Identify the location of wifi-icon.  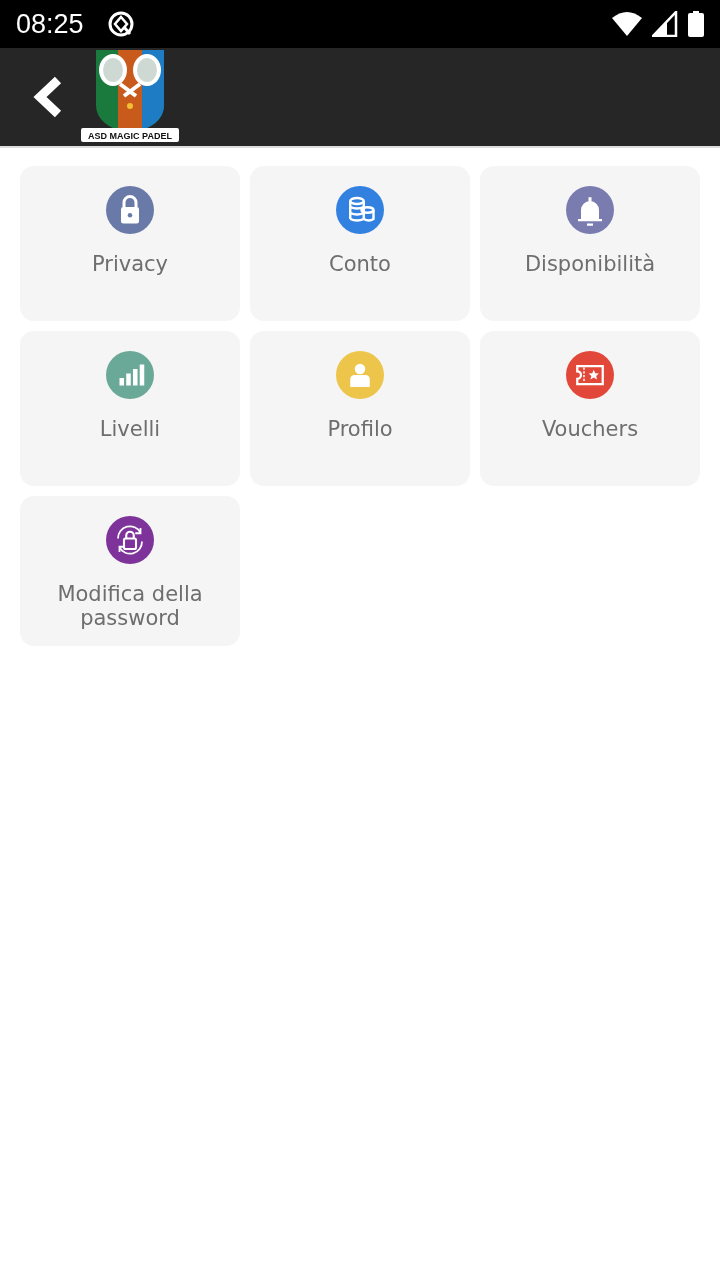
(627, 24).